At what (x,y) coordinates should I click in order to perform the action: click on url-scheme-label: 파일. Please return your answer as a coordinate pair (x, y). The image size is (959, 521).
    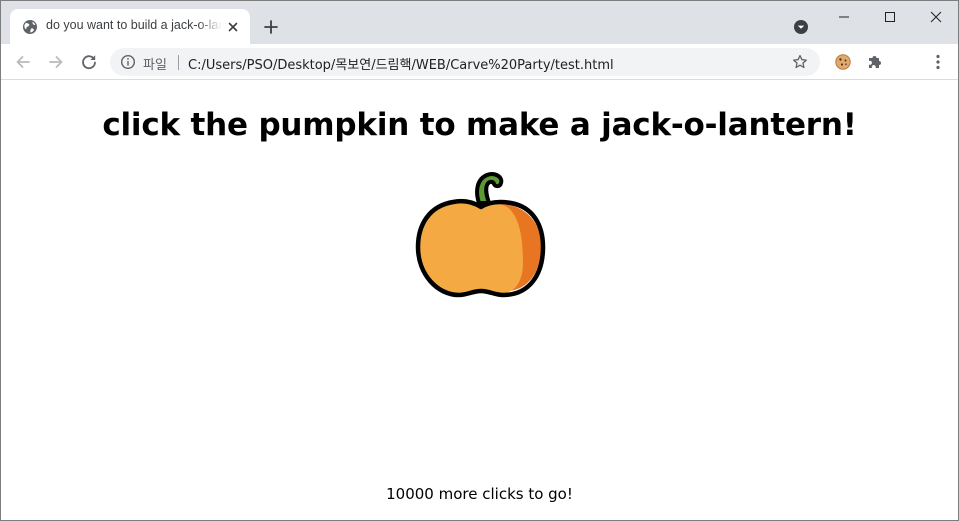
    Looking at the image, I should click on (155, 65).